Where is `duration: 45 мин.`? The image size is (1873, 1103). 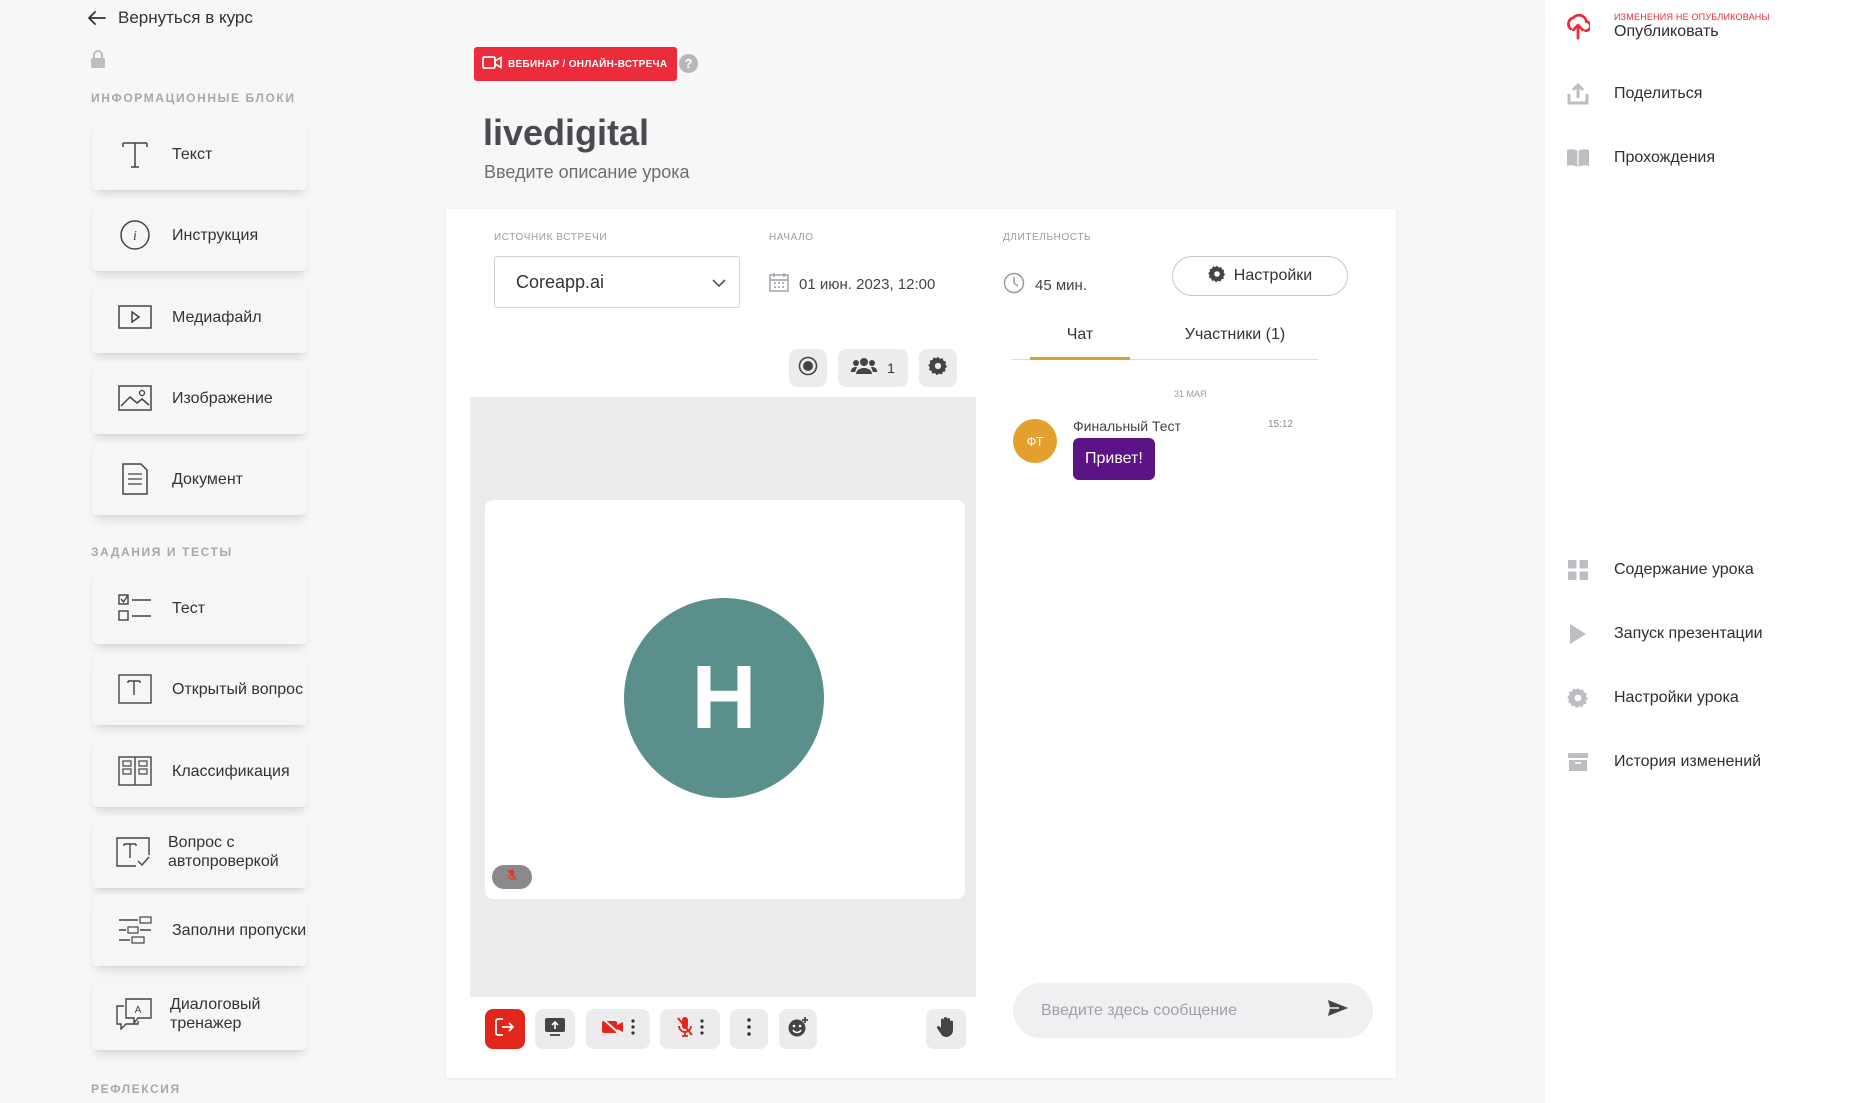
duration: 45 мин. is located at coordinates (1045, 285).